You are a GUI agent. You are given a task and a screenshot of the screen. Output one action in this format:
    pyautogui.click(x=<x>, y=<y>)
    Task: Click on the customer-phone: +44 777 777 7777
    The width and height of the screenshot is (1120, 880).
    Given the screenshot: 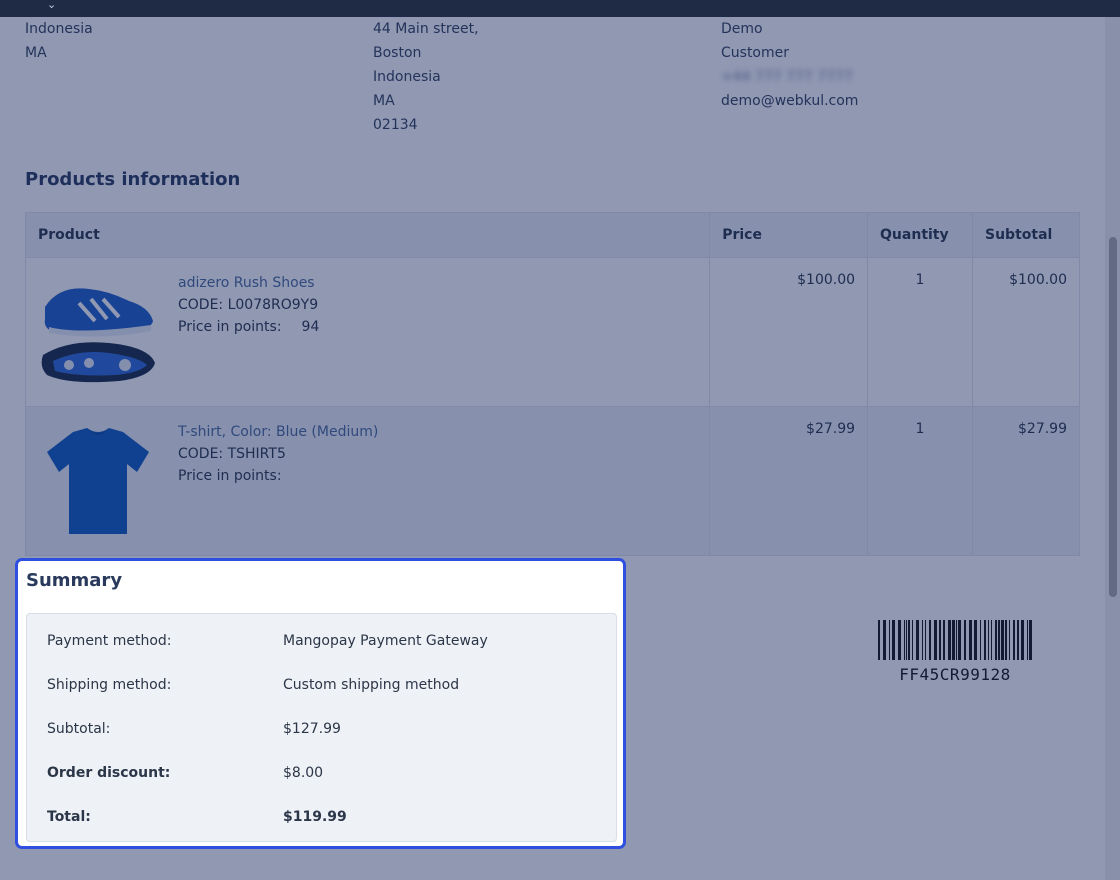 What is the action you would take?
    pyautogui.click(x=787, y=77)
    